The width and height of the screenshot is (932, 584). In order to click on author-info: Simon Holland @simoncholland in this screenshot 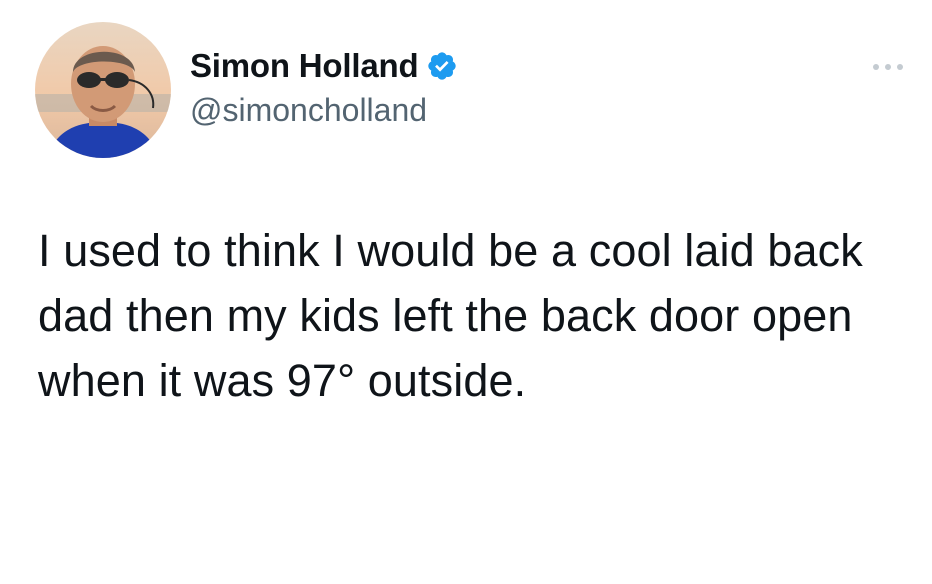, I will do `click(324, 86)`.